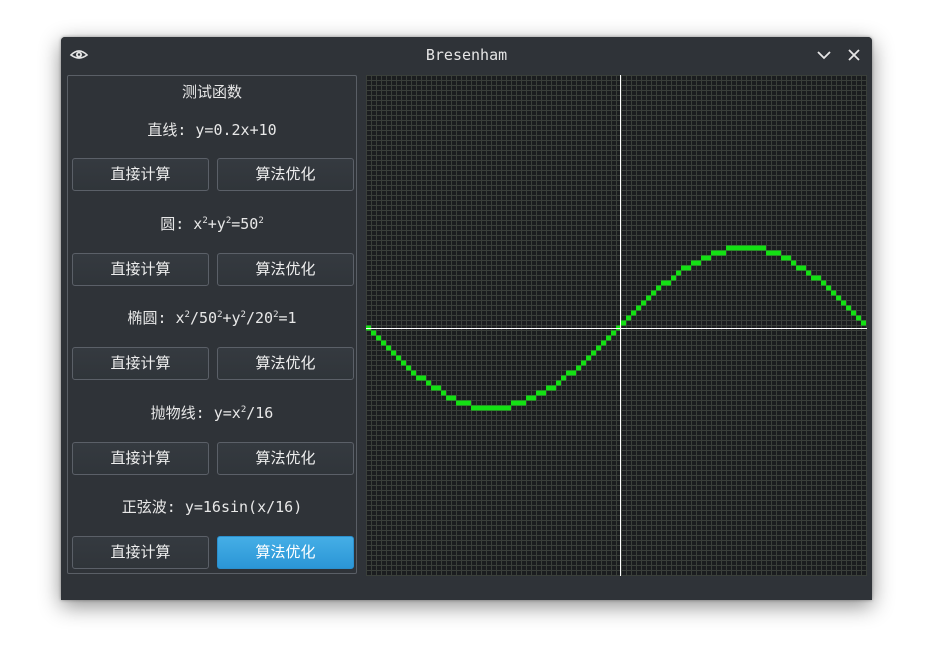 Image resolution: width=933 pixels, height=661 pixels. I want to click on close-icon, so click(854, 55).